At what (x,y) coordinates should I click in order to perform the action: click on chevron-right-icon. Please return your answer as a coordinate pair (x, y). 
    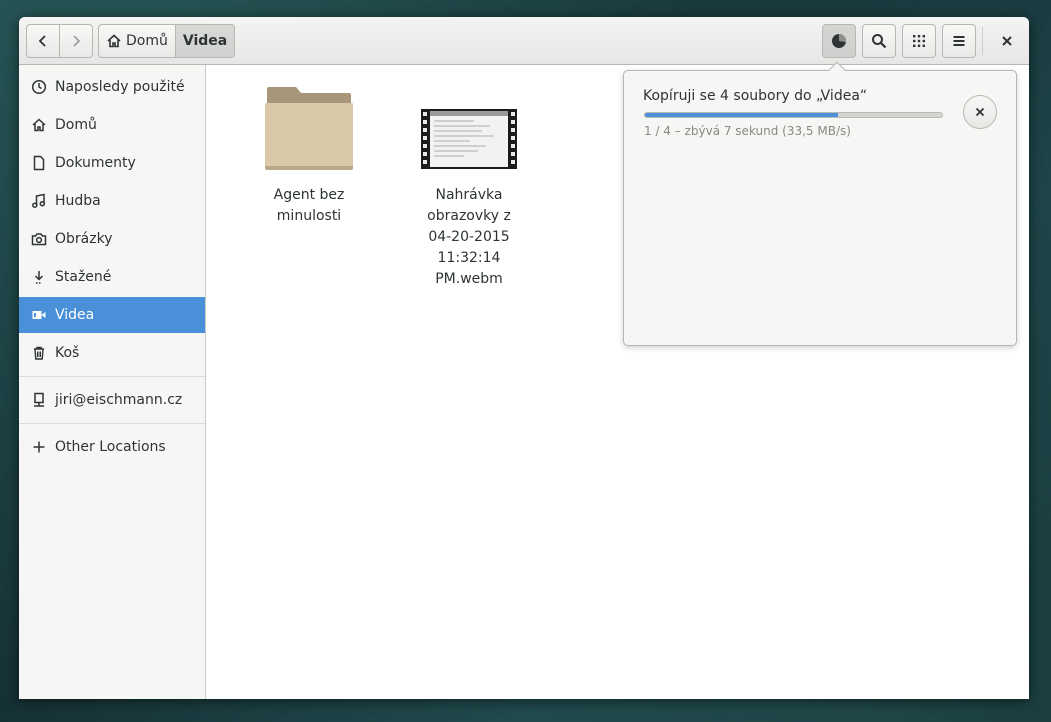
    Looking at the image, I should click on (77, 41).